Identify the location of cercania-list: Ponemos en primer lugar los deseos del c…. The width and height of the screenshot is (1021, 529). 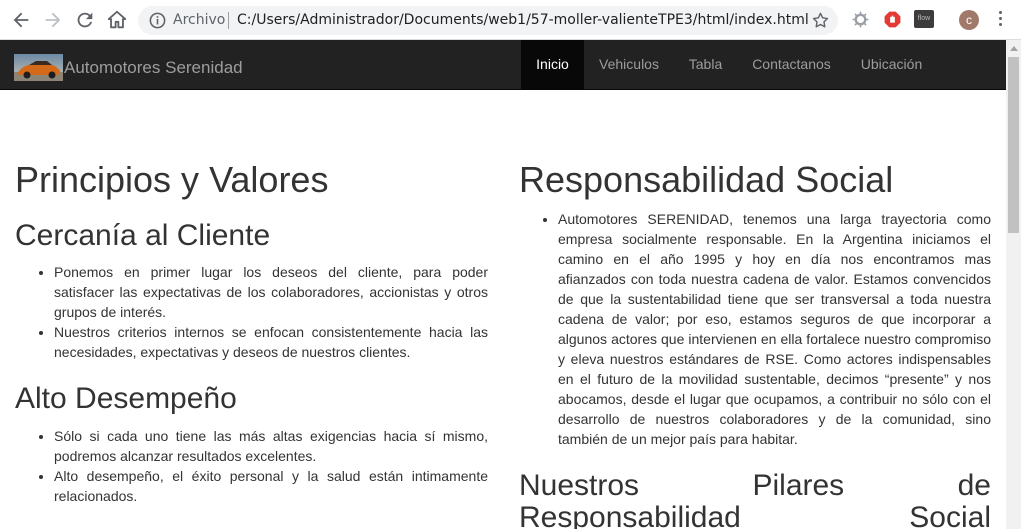
(251, 312).